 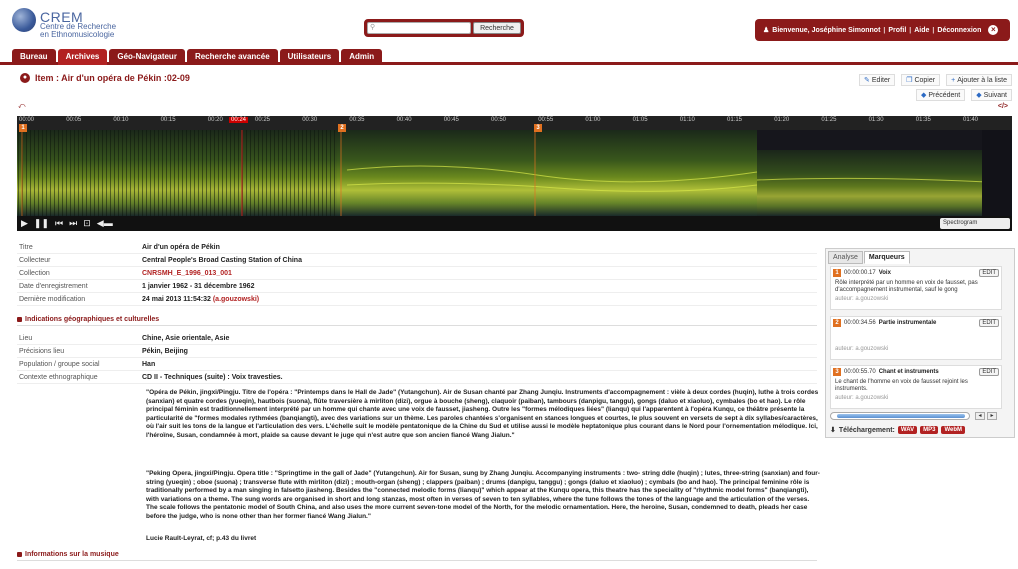 What do you see at coordinates (24, 20) in the screenshot?
I see `crem-logo-icon` at bounding box center [24, 20].